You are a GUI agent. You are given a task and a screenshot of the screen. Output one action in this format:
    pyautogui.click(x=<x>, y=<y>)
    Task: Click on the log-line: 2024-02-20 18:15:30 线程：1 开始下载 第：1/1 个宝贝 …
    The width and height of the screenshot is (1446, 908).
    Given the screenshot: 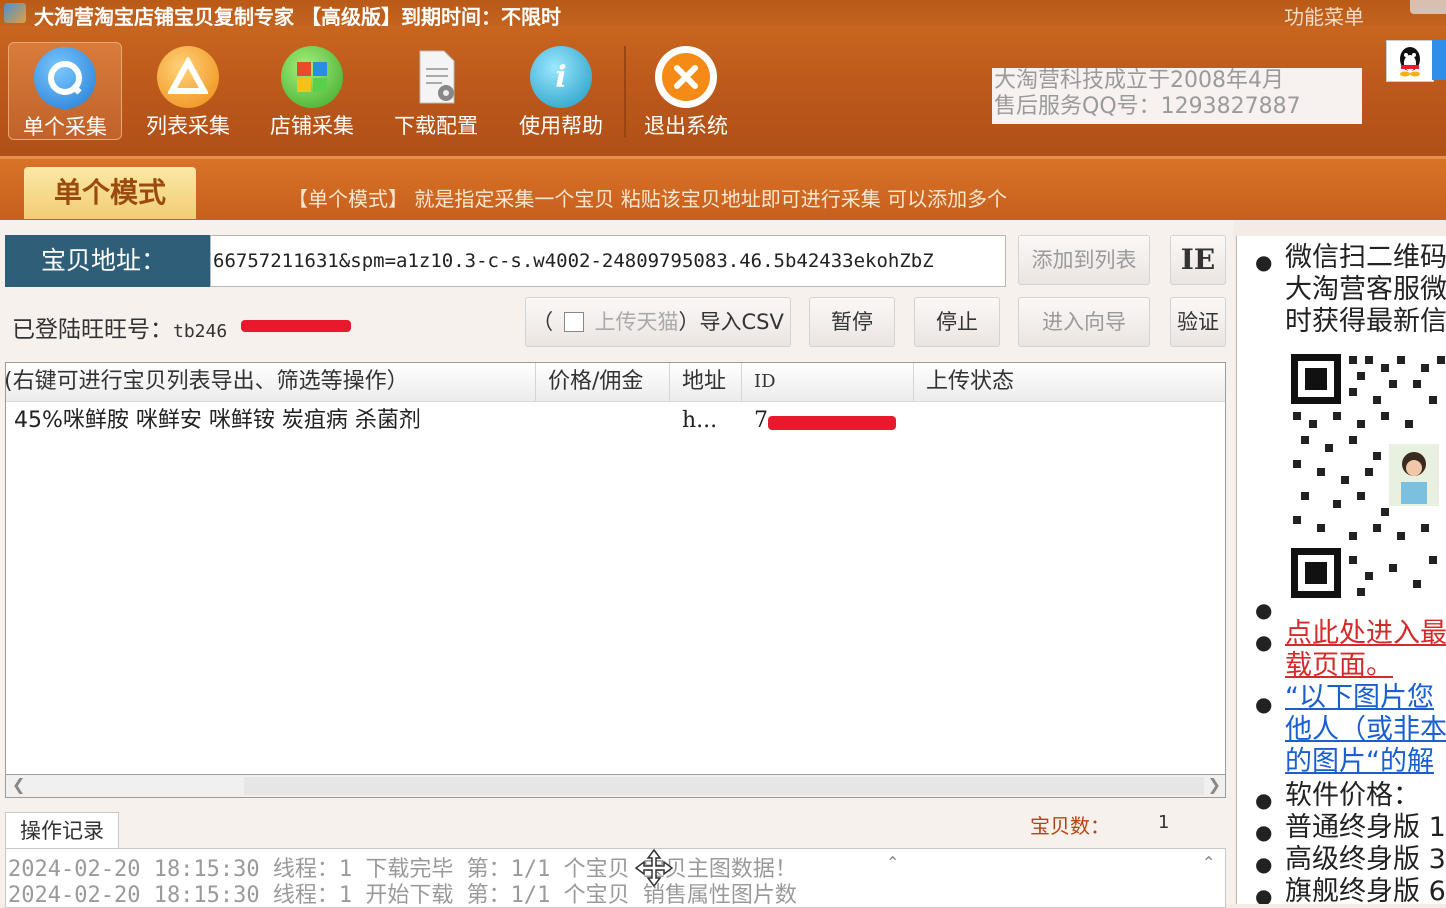 What is the action you would take?
    pyautogui.click(x=402, y=895)
    